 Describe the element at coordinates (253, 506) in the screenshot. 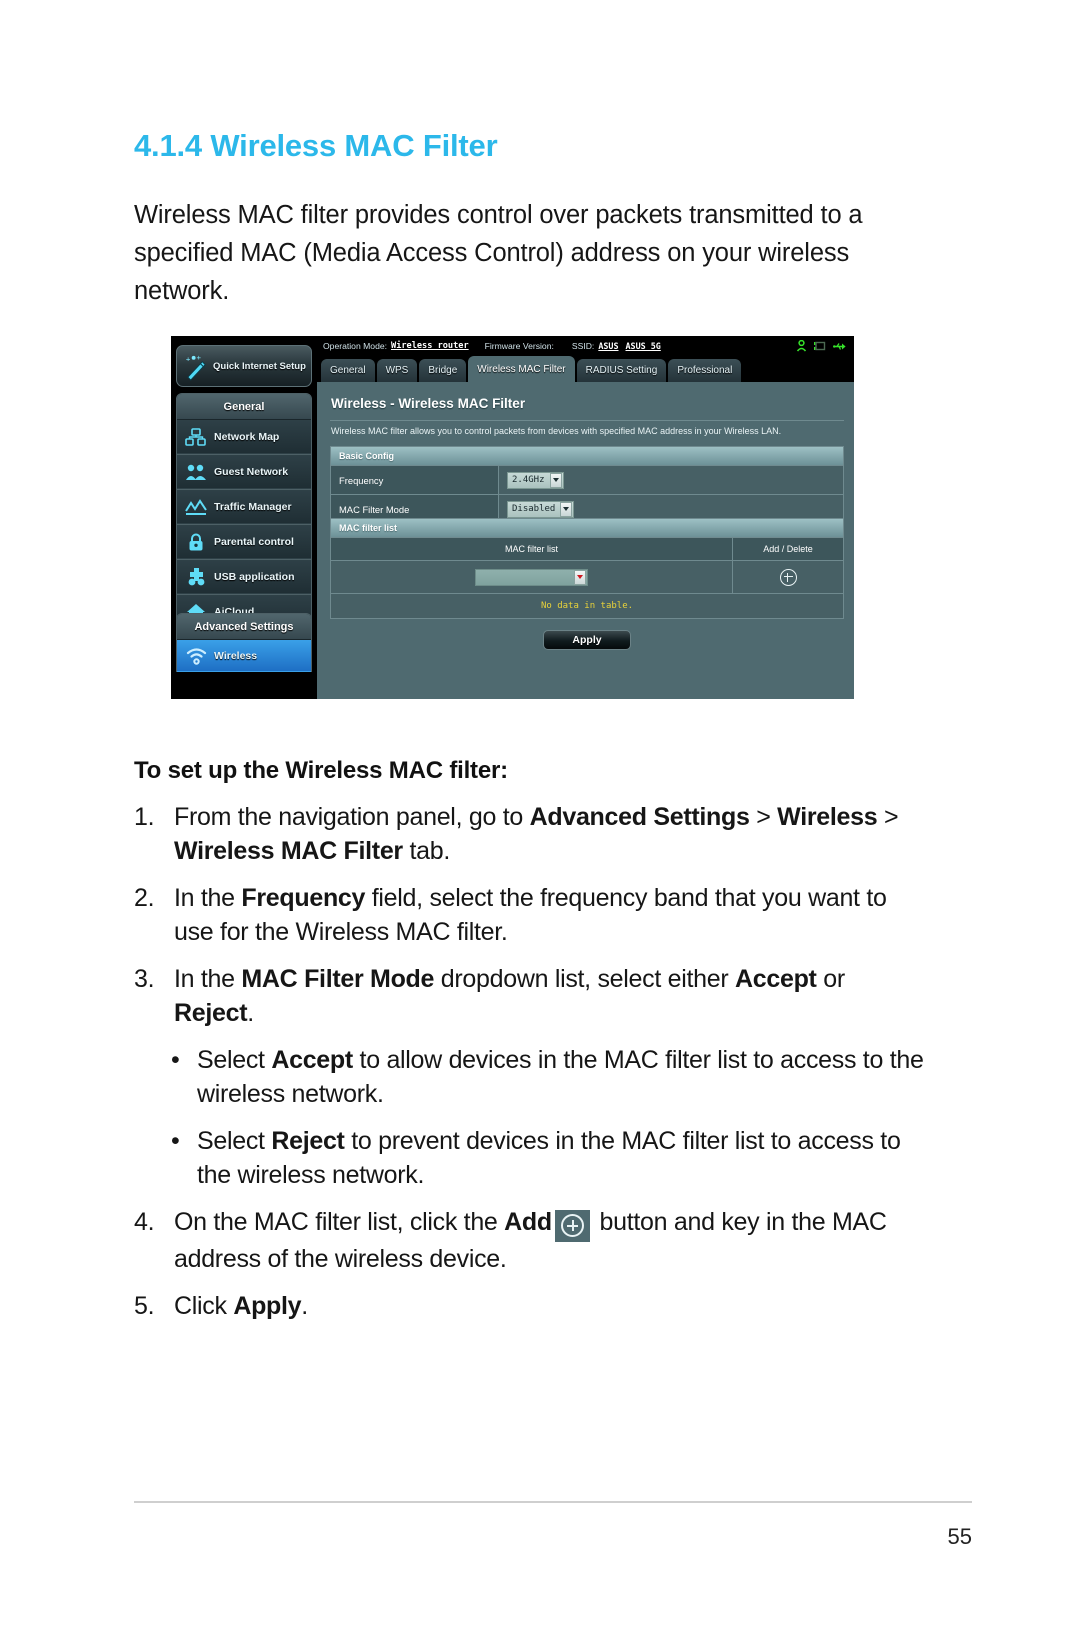

I see `sidebar-item-traffic-manager-label: Traffic Manager` at that location.